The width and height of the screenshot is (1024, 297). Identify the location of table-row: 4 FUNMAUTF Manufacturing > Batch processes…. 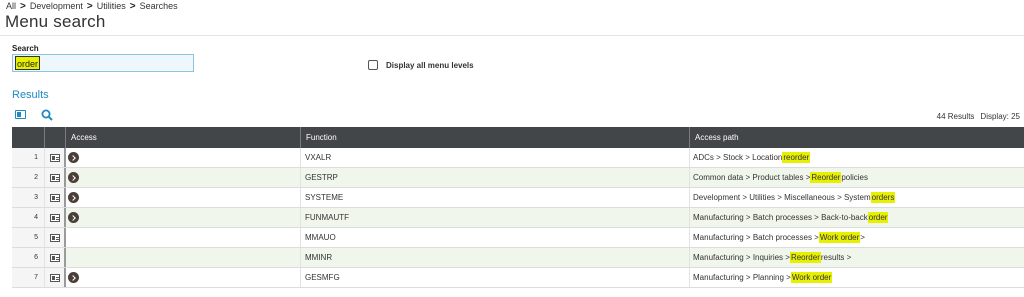
(518, 218).